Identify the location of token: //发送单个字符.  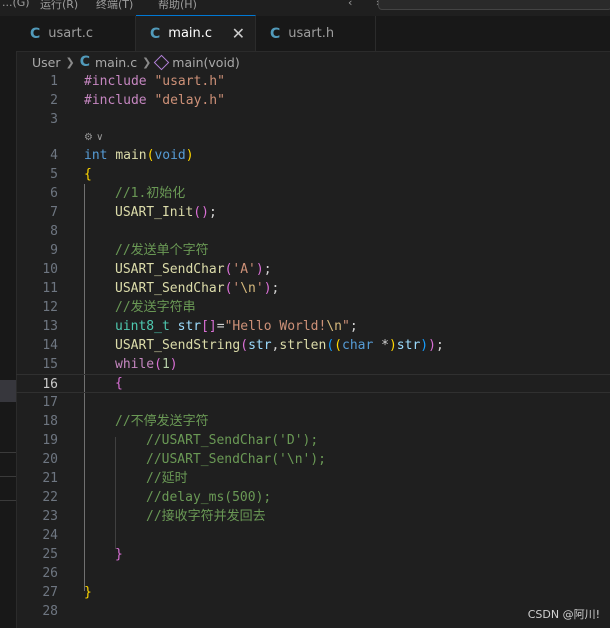
(162, 250).